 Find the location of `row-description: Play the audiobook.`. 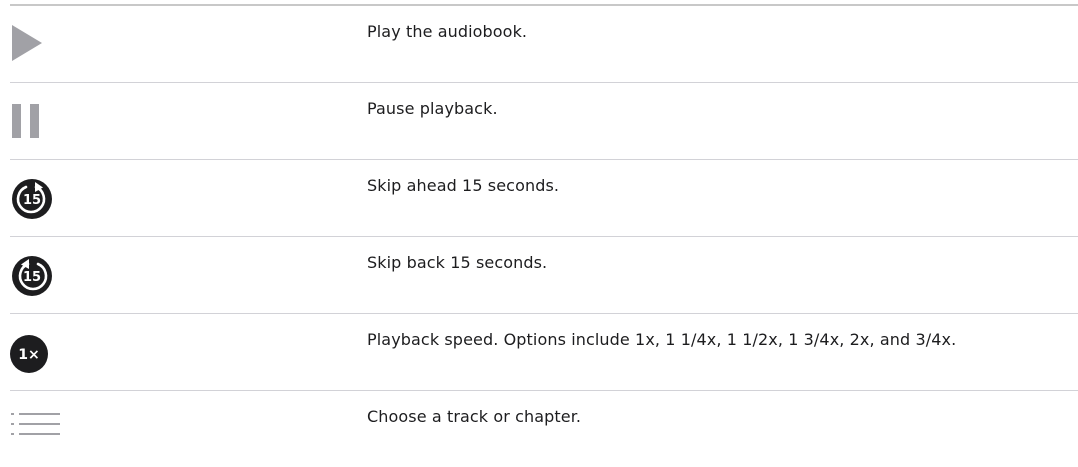

row-description: Play the audiobook. is located at coordinates (447, 31).